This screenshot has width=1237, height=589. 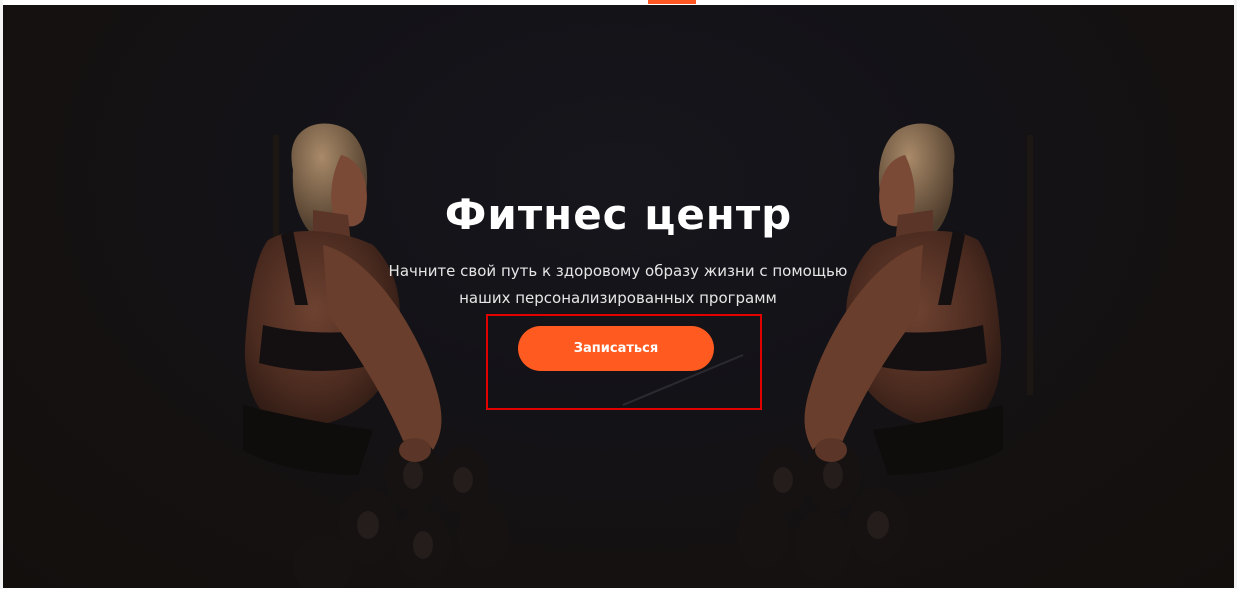 I want to click on hero-subtitle-line-2: наших персонализированных программ, so click(x=618, y=298).